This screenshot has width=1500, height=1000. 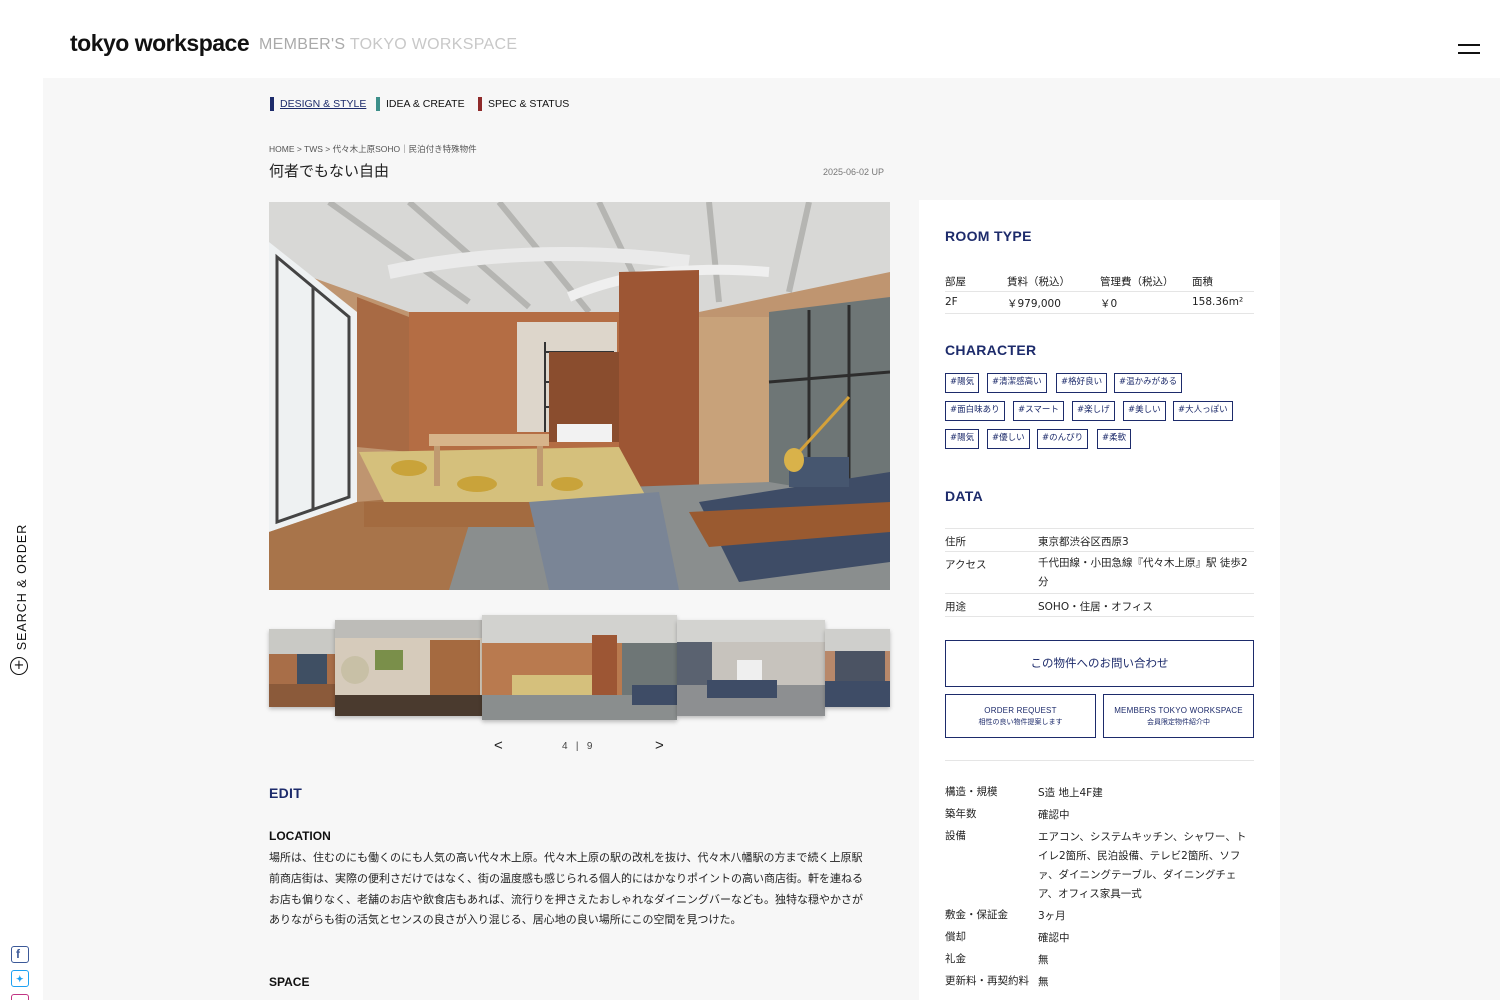 What do you see at coordinates (1178, 716) in the screenshot?
I see `members-button: MEMBERS TOKYO WORKSPACE 会員限定物件紹介中` at bounding box center [1178, 716].